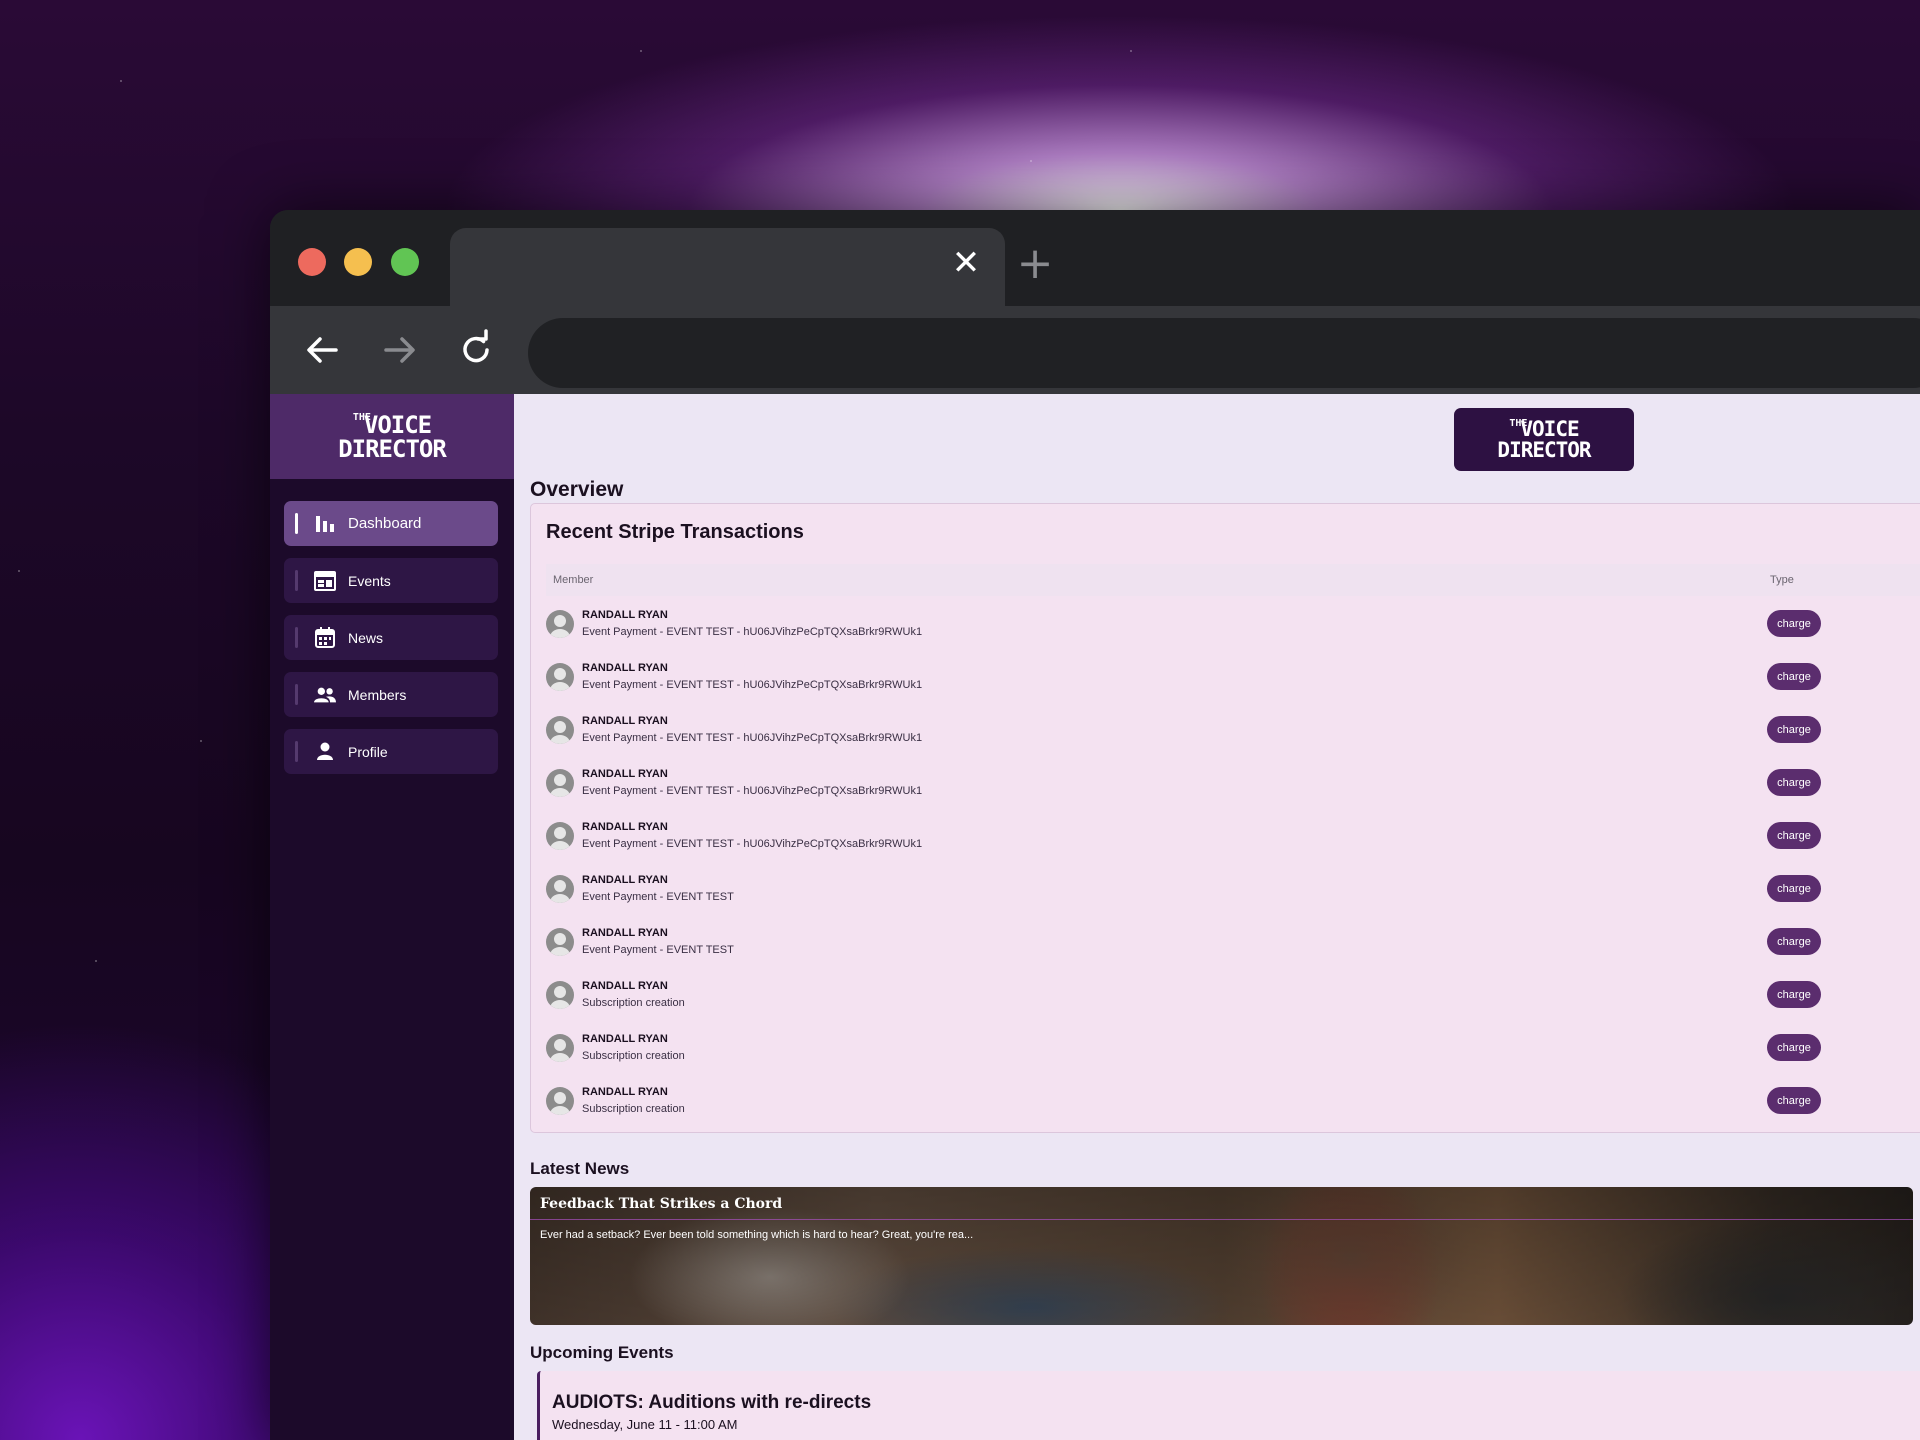 This screenshot has height=1440, width=1920. What do you see at coordinates (966, 263) in the screenshot?
I see `tab-close-icon: ✕` at bounding box center [966, 263].